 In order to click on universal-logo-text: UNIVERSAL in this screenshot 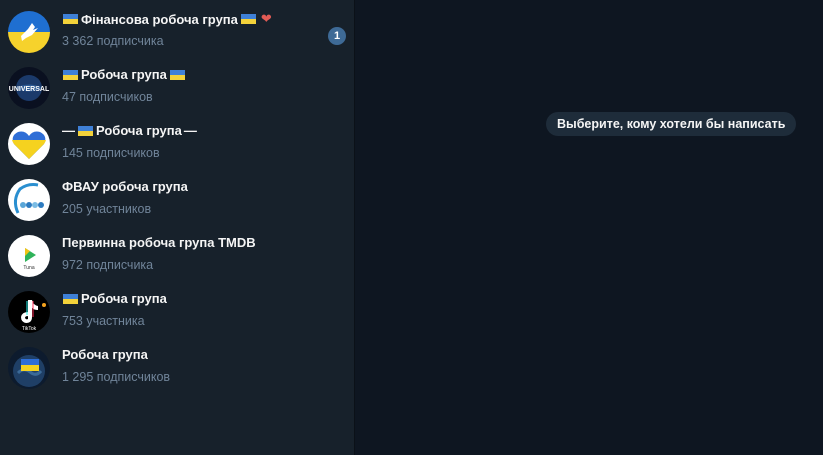, I will do `click(29, 89)`.